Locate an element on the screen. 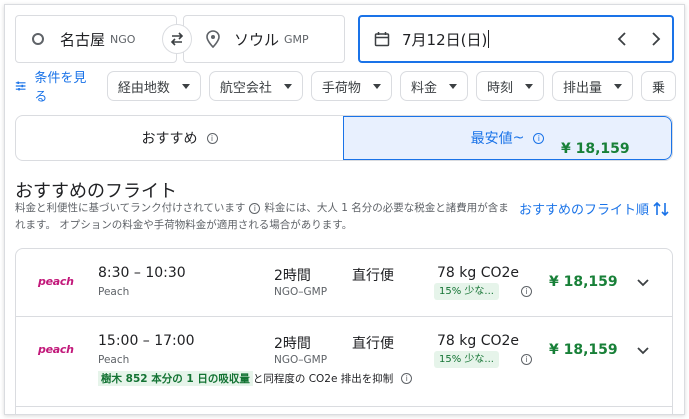 The height and width of the screenshot is (419, 689). filter-times-label: 時刻 is located at coordinates (499, 88).